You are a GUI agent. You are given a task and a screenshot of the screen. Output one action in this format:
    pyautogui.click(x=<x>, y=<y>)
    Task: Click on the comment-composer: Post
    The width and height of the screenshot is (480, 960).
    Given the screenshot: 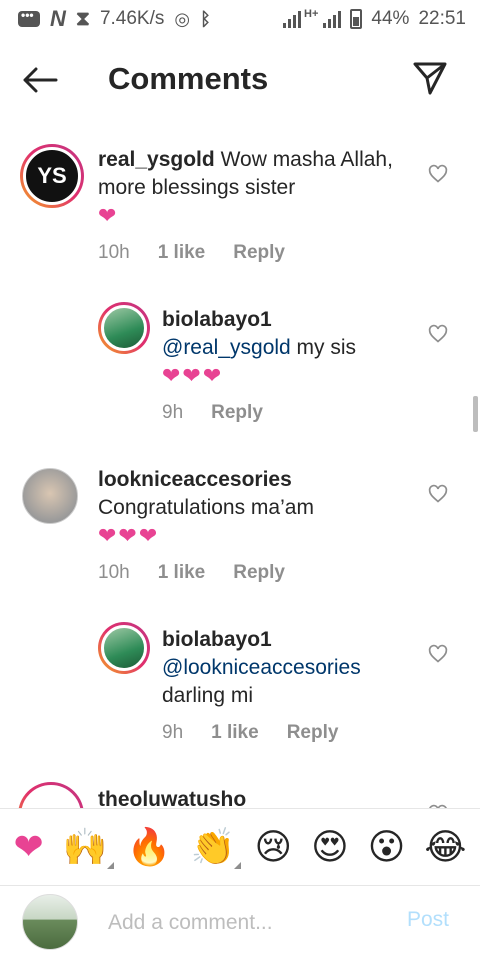 What is the action you would take?
    pyautogui.click(x=240, y=923)
    